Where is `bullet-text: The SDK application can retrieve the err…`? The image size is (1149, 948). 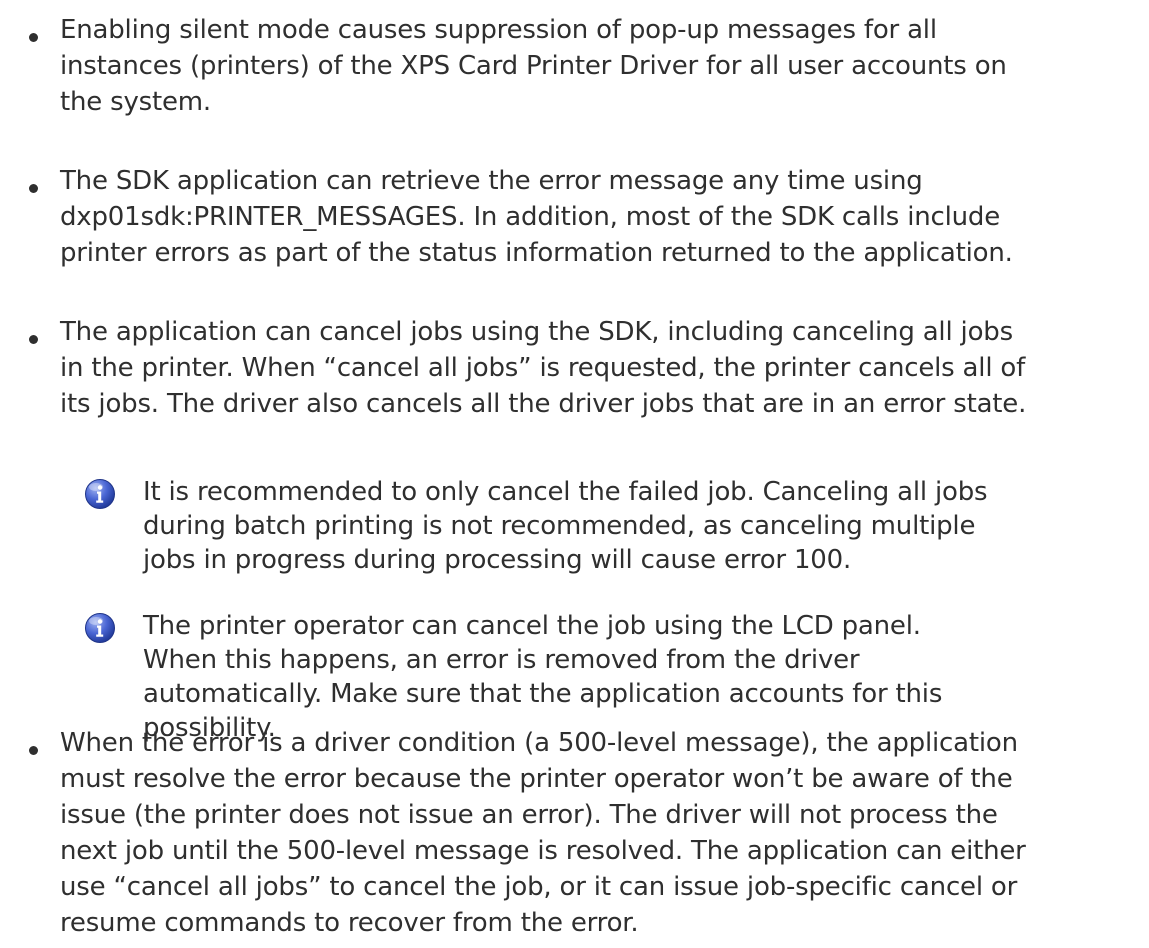
bullet-text: The SDK application can retrieve the err… is located at coordinates (536, 217).